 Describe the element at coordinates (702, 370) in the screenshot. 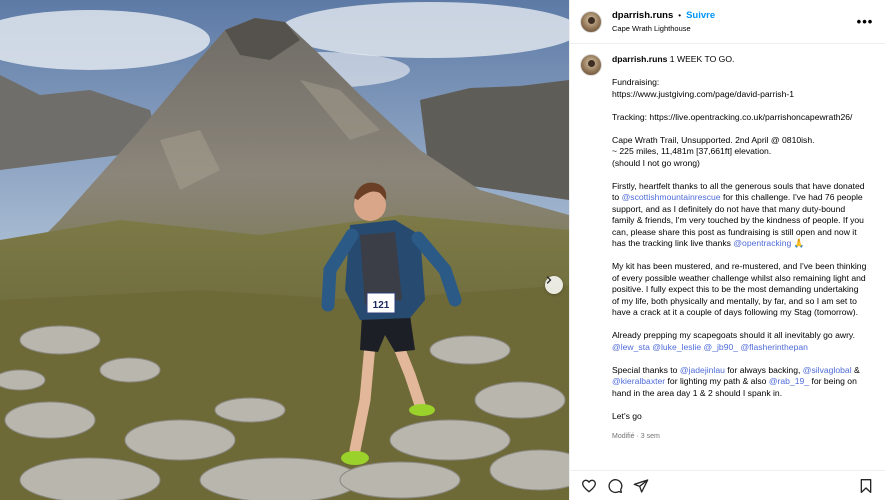

I see `mention-jadejinlau: @jadejinlau` at that location.